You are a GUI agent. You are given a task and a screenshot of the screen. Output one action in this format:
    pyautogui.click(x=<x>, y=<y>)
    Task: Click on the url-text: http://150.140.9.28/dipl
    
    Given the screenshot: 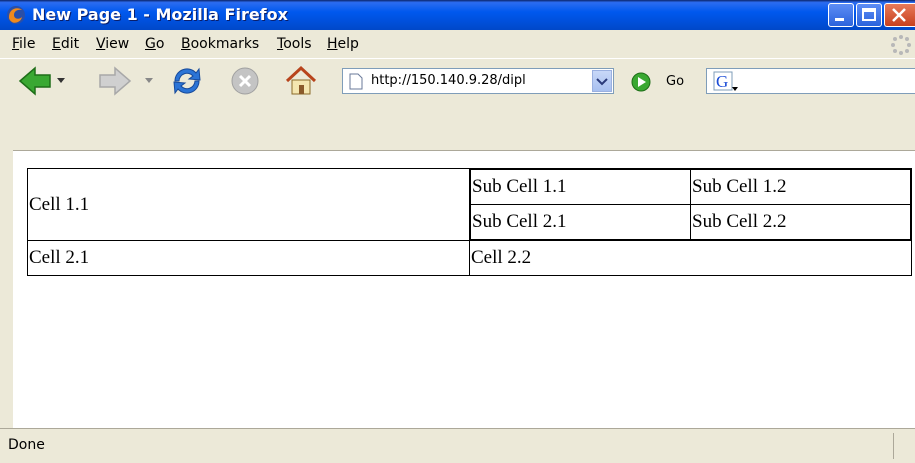 What is the action you would take?
    pyautogui.click(x=480, y=80)
    